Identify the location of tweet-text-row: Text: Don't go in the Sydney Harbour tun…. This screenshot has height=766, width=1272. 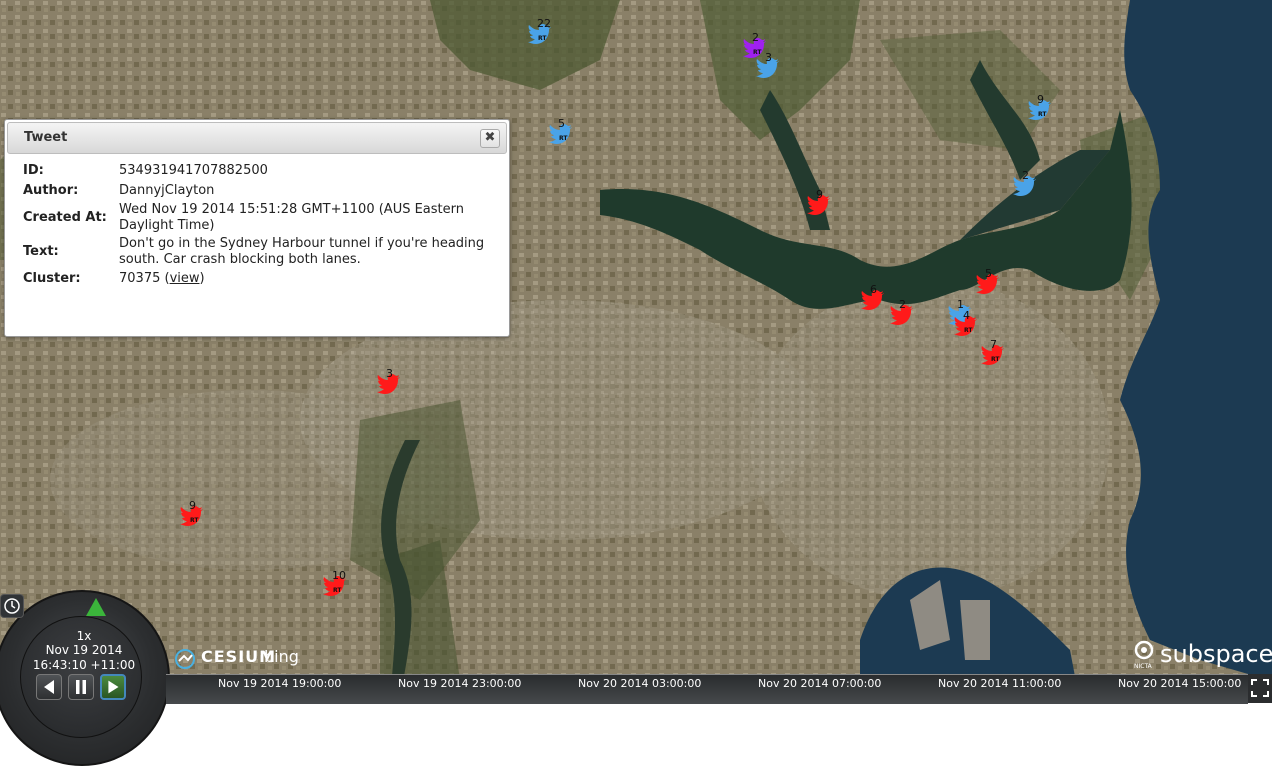
(256, 252).